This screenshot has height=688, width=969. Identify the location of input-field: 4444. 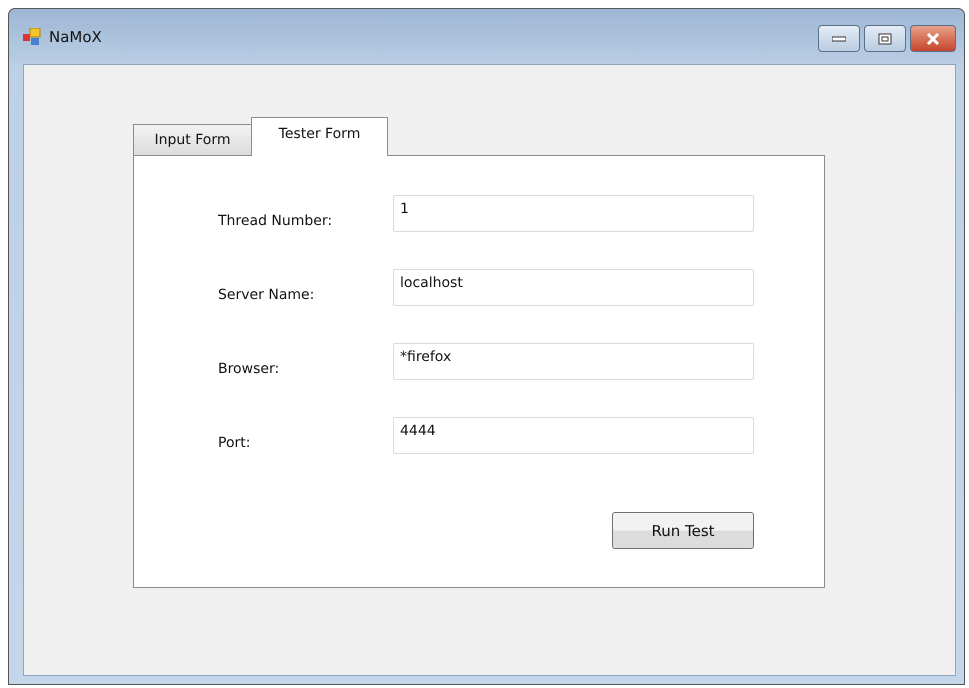
(573, 435).